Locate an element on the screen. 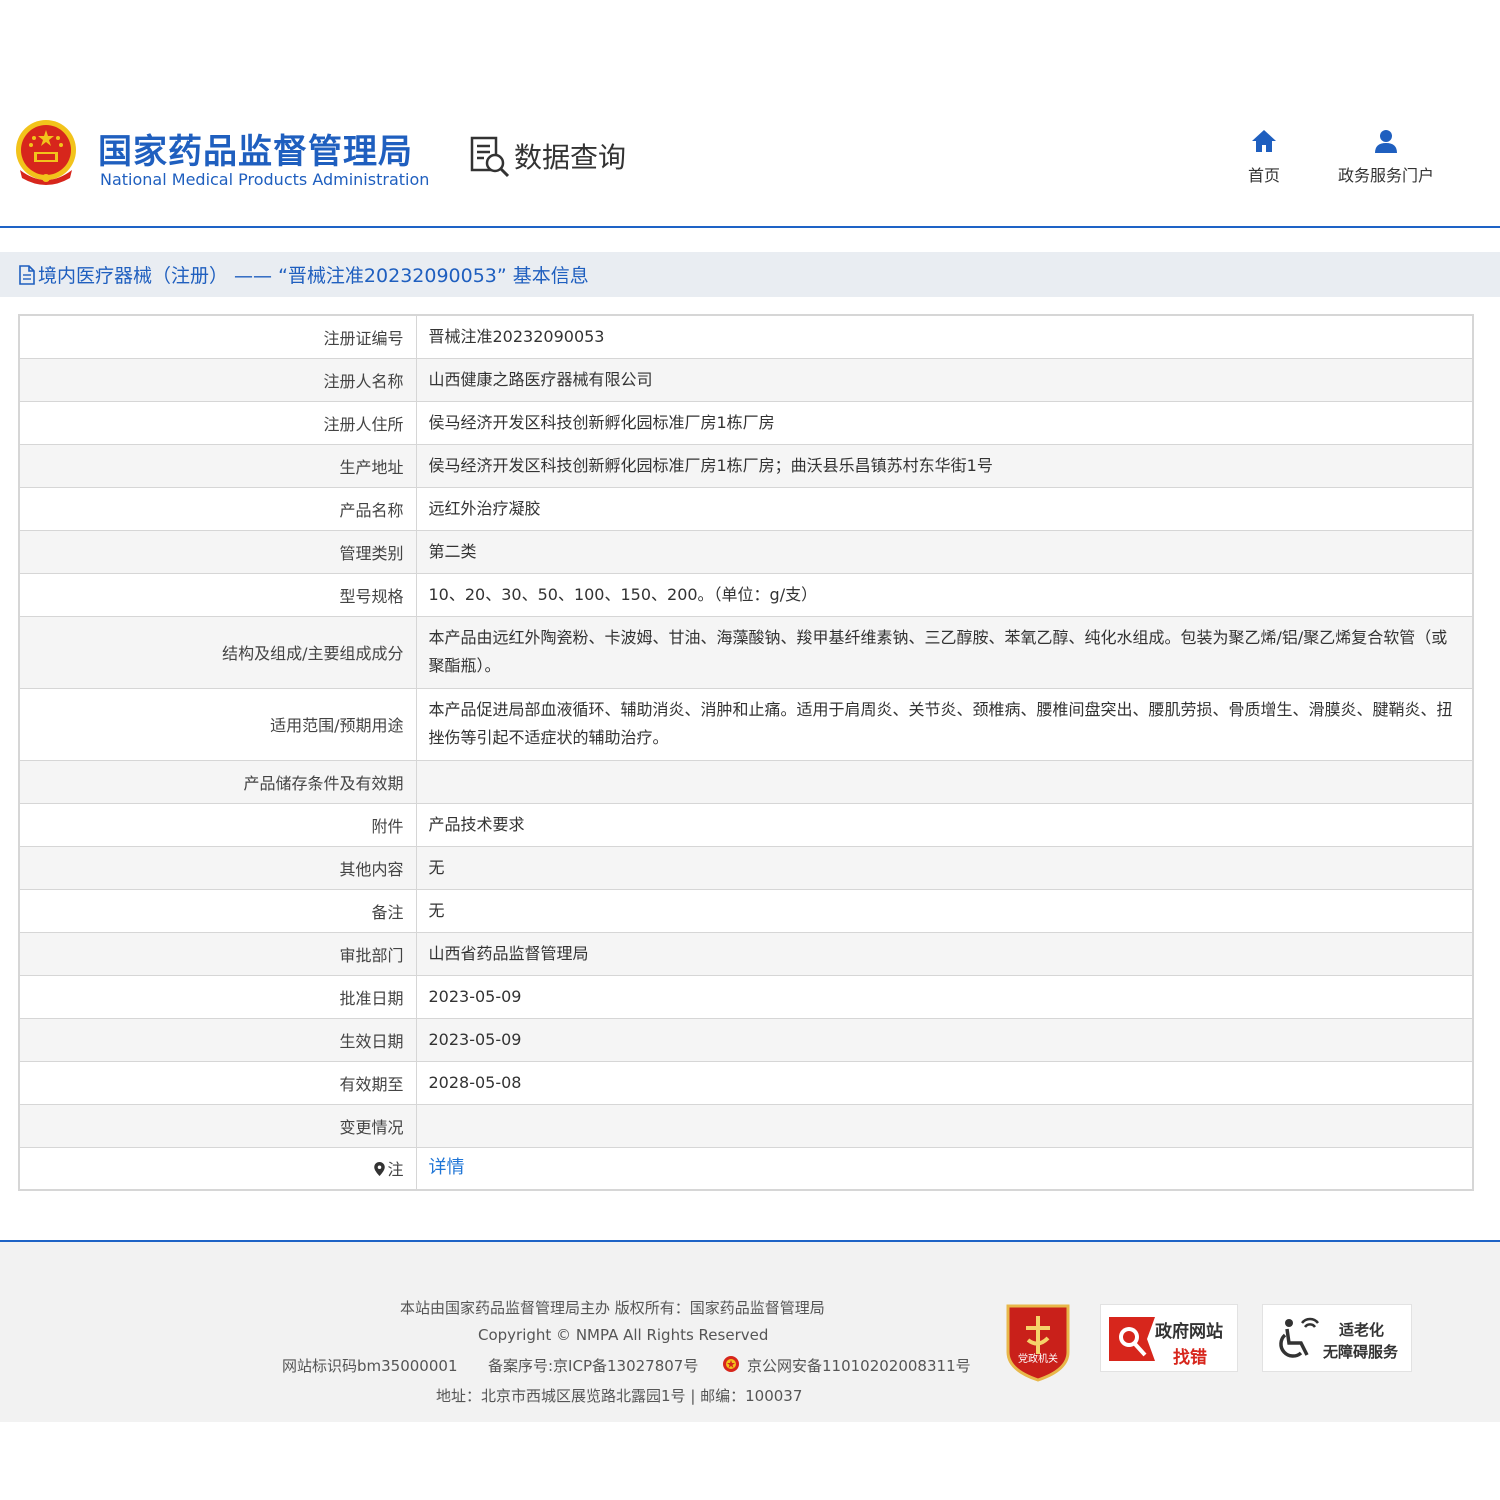 Image resolution: width=1500 pixels, height=1500 pixels. table-row-note: 注 详情 is located at coordinates (746, 1168).